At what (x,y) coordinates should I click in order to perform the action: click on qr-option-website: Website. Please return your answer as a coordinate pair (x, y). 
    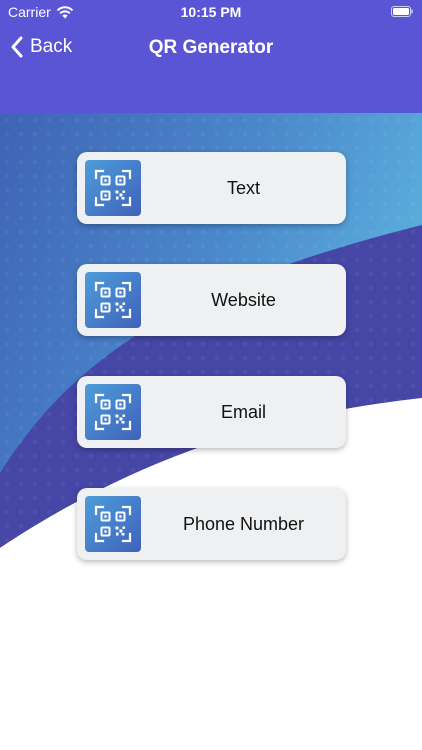
    Looking at the image, I should click on (211, 300).